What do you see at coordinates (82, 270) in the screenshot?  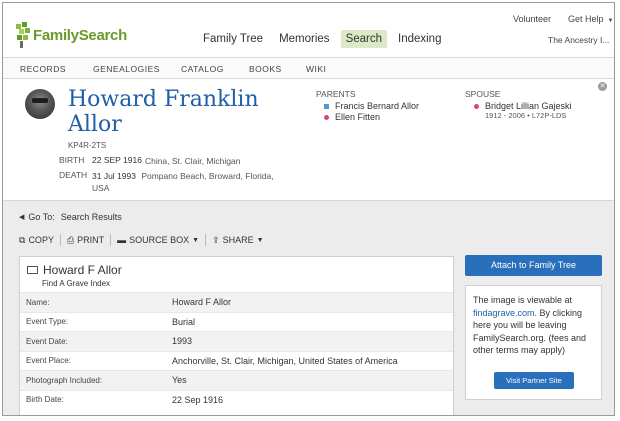 I see `record-title-text: Howard F Allor` at bounding box center [82, 270].